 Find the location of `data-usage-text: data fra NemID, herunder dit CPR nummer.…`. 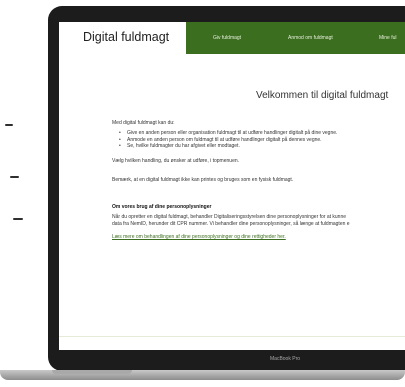

data-usage-text: data fra NemID, herunder dit CPR nummer.… is located at coordinates (231, 224).